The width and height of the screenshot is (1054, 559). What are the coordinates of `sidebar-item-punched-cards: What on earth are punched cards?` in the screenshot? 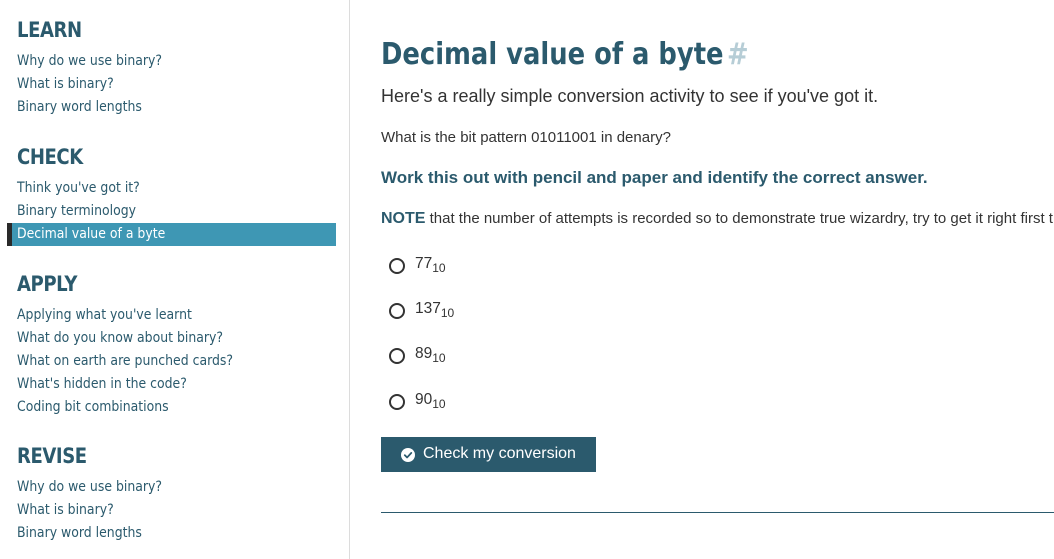 It's located at (175, 361).